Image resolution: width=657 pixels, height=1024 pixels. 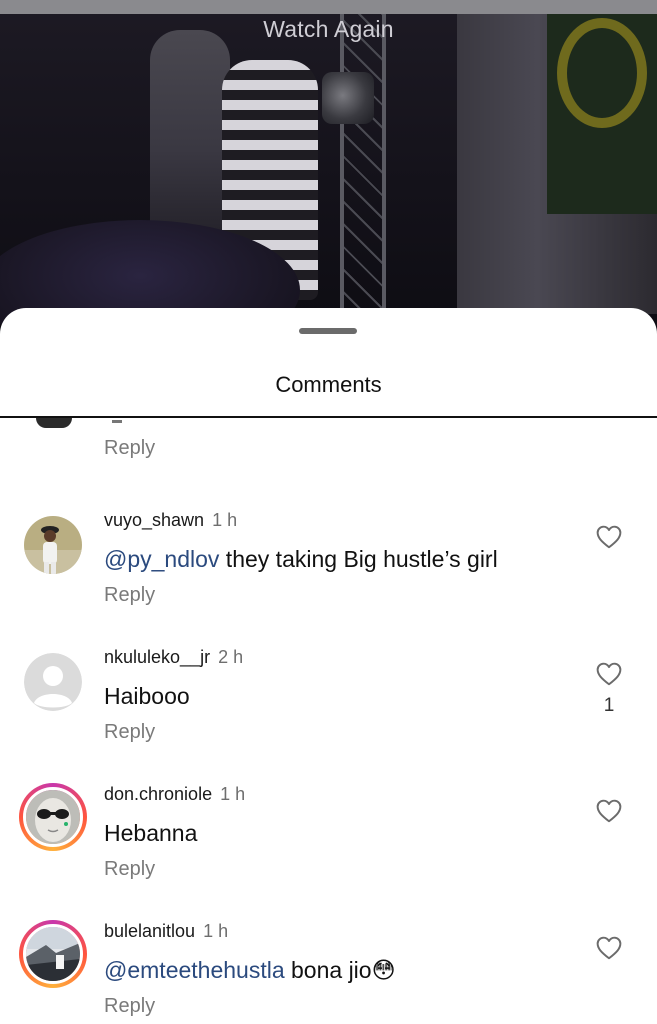 What do you see at coordinates (328, 384) in the screenshot?
I see `sheet-title: Comments` at bounding box center [328, 384].